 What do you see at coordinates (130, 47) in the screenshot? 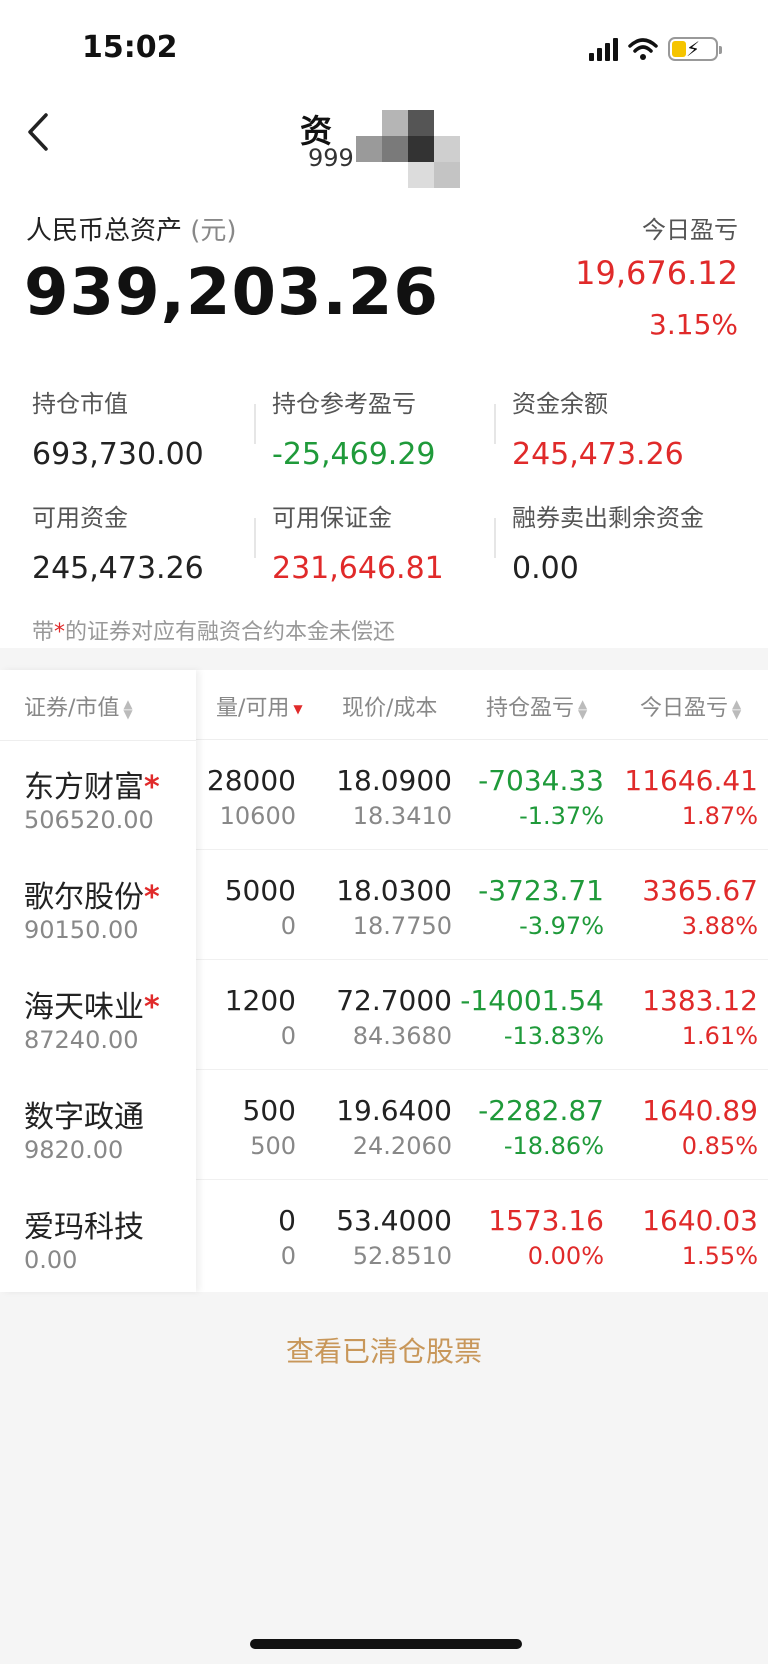
I see `status-time: 15:02` at bounding box center [130, 47].